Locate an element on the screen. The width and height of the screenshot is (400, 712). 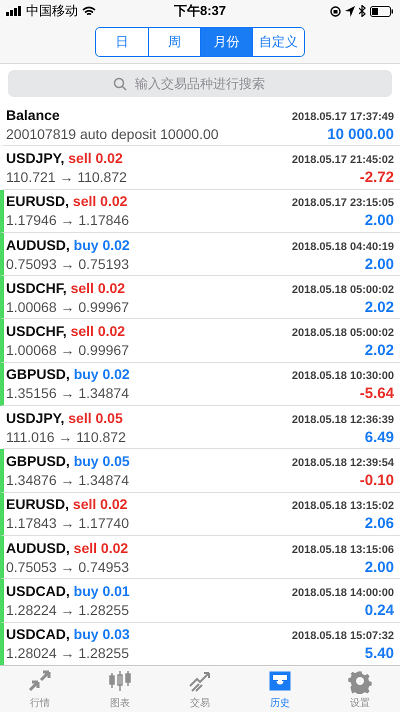
candlestick-icon is located at coordinates (120, 681).